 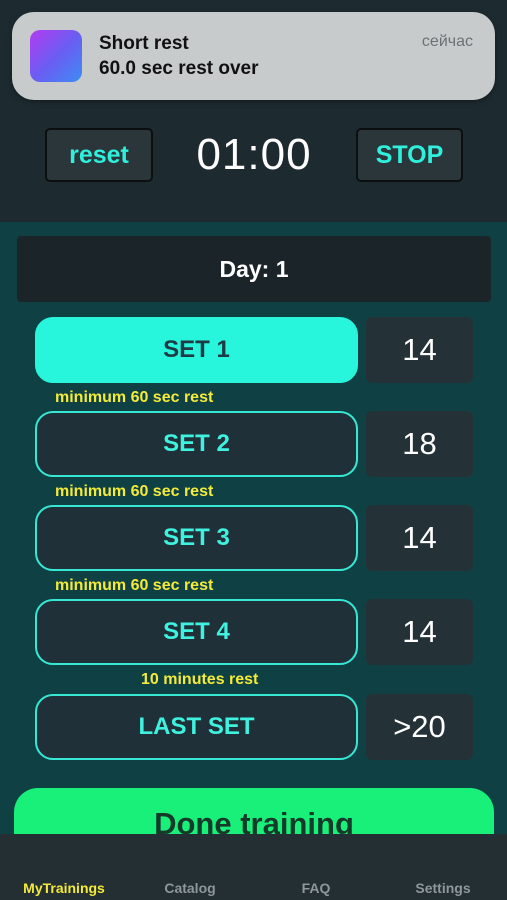 What do you see at coordinates (253, 867) in the screenshot?
I see `bottom-tab-bar: MyTrainings Catalog FAQ Settings` at bounding box center [253, 867].